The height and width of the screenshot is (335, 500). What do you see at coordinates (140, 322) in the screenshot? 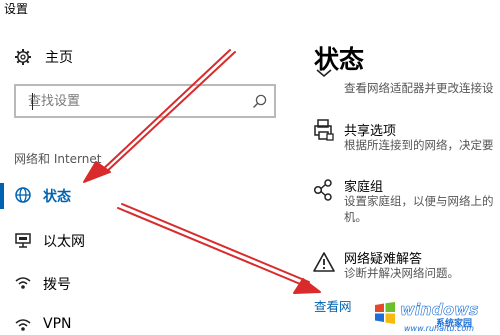
I see `sidebar-item-vpn: VPN` at bounding box center [140, 322].